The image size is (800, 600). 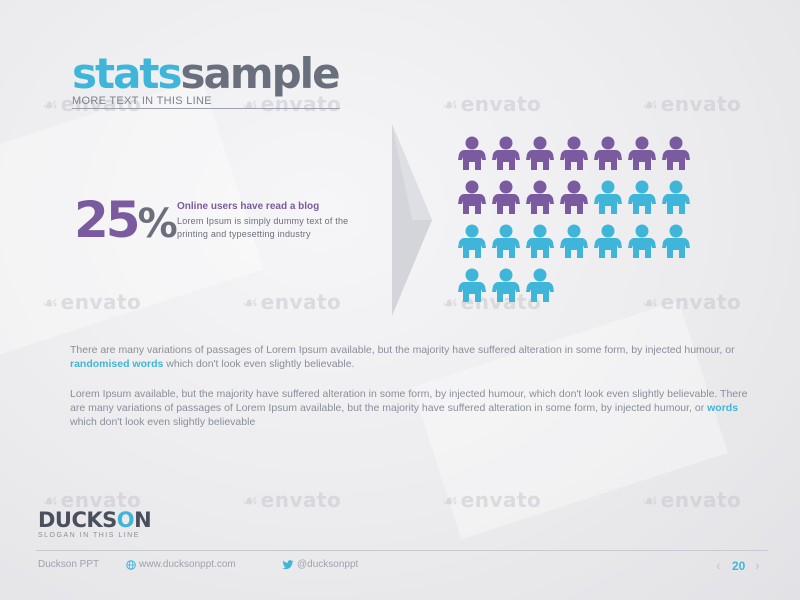 What do you see at coordinates (718, 565) in the screenshot?
I see `prev-page-button: ‹` at bounding box center [718, 565].